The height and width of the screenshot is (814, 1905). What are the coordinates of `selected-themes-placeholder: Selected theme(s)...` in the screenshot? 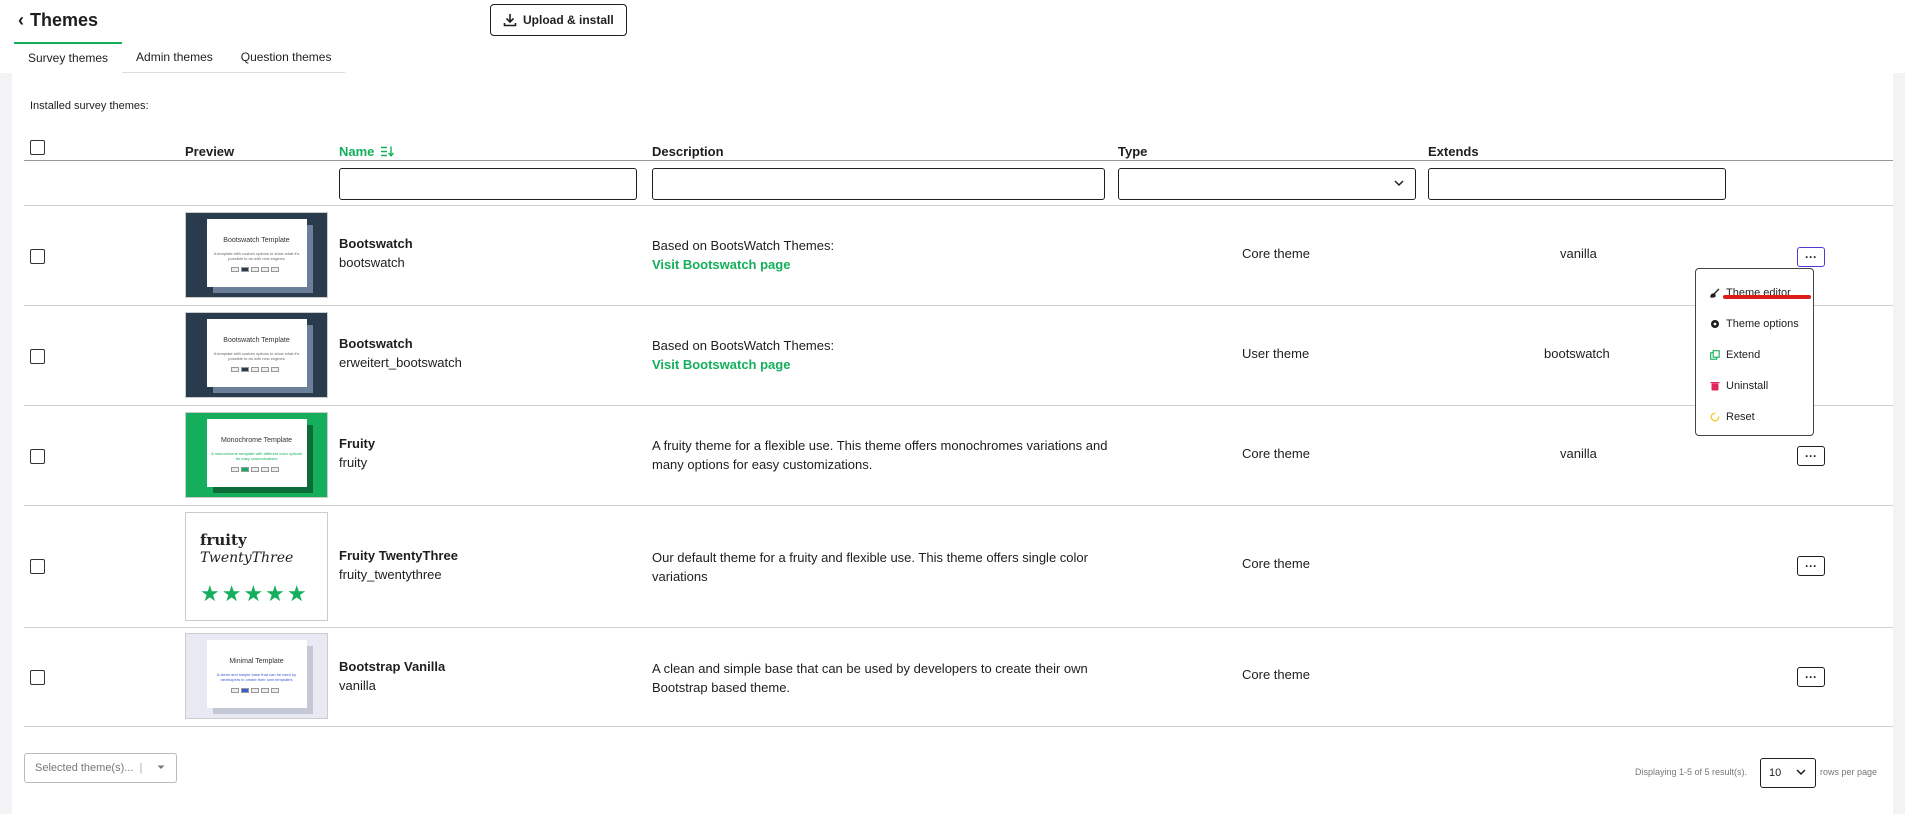 It's located at (84, 768).